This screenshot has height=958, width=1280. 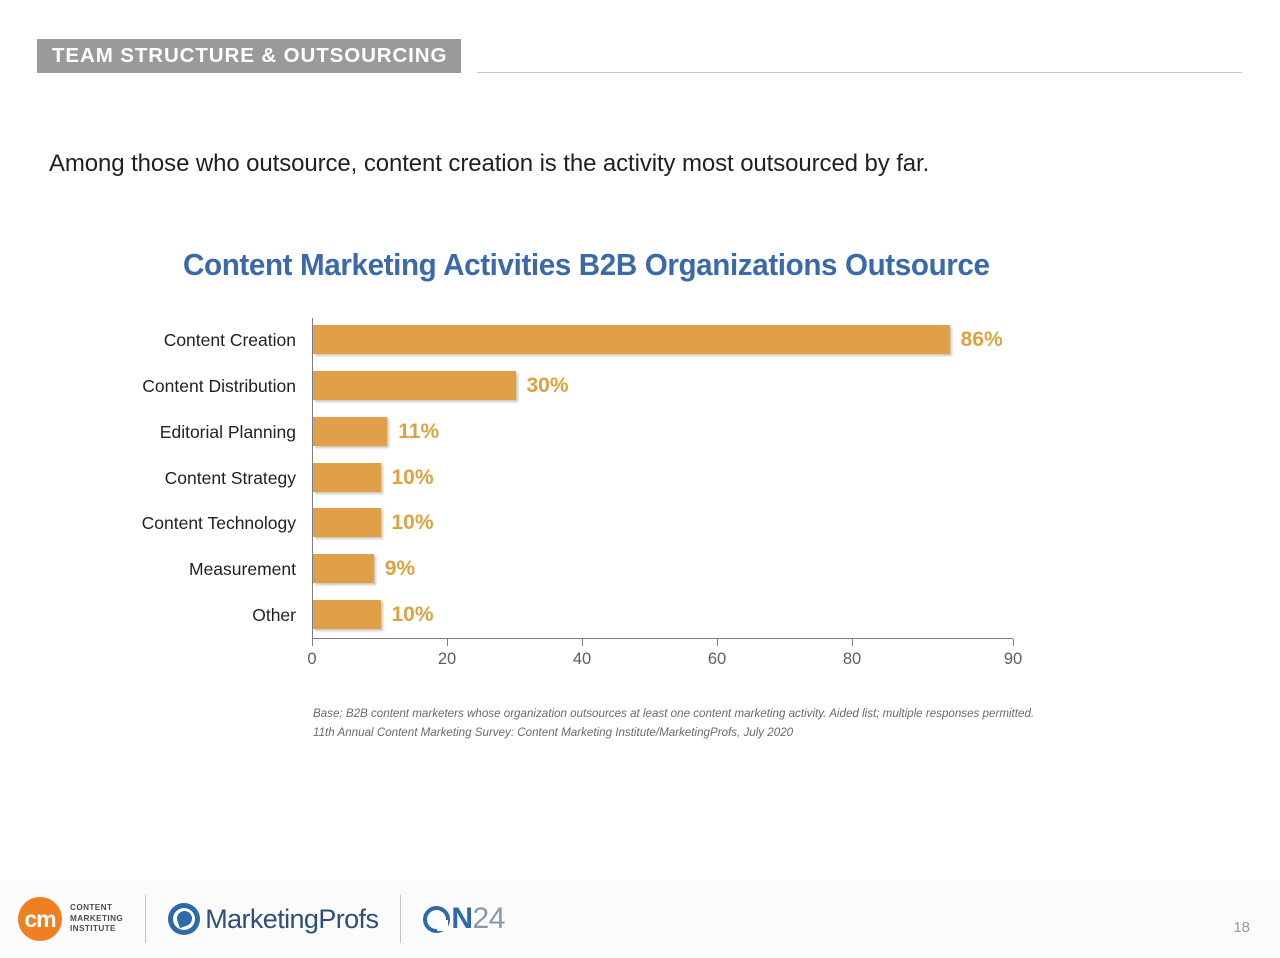 What do you see at coordinates (1013, 659) in the screenshot?
I see `x-axis-tick-label: 90` at bounding box center [1013, 659].